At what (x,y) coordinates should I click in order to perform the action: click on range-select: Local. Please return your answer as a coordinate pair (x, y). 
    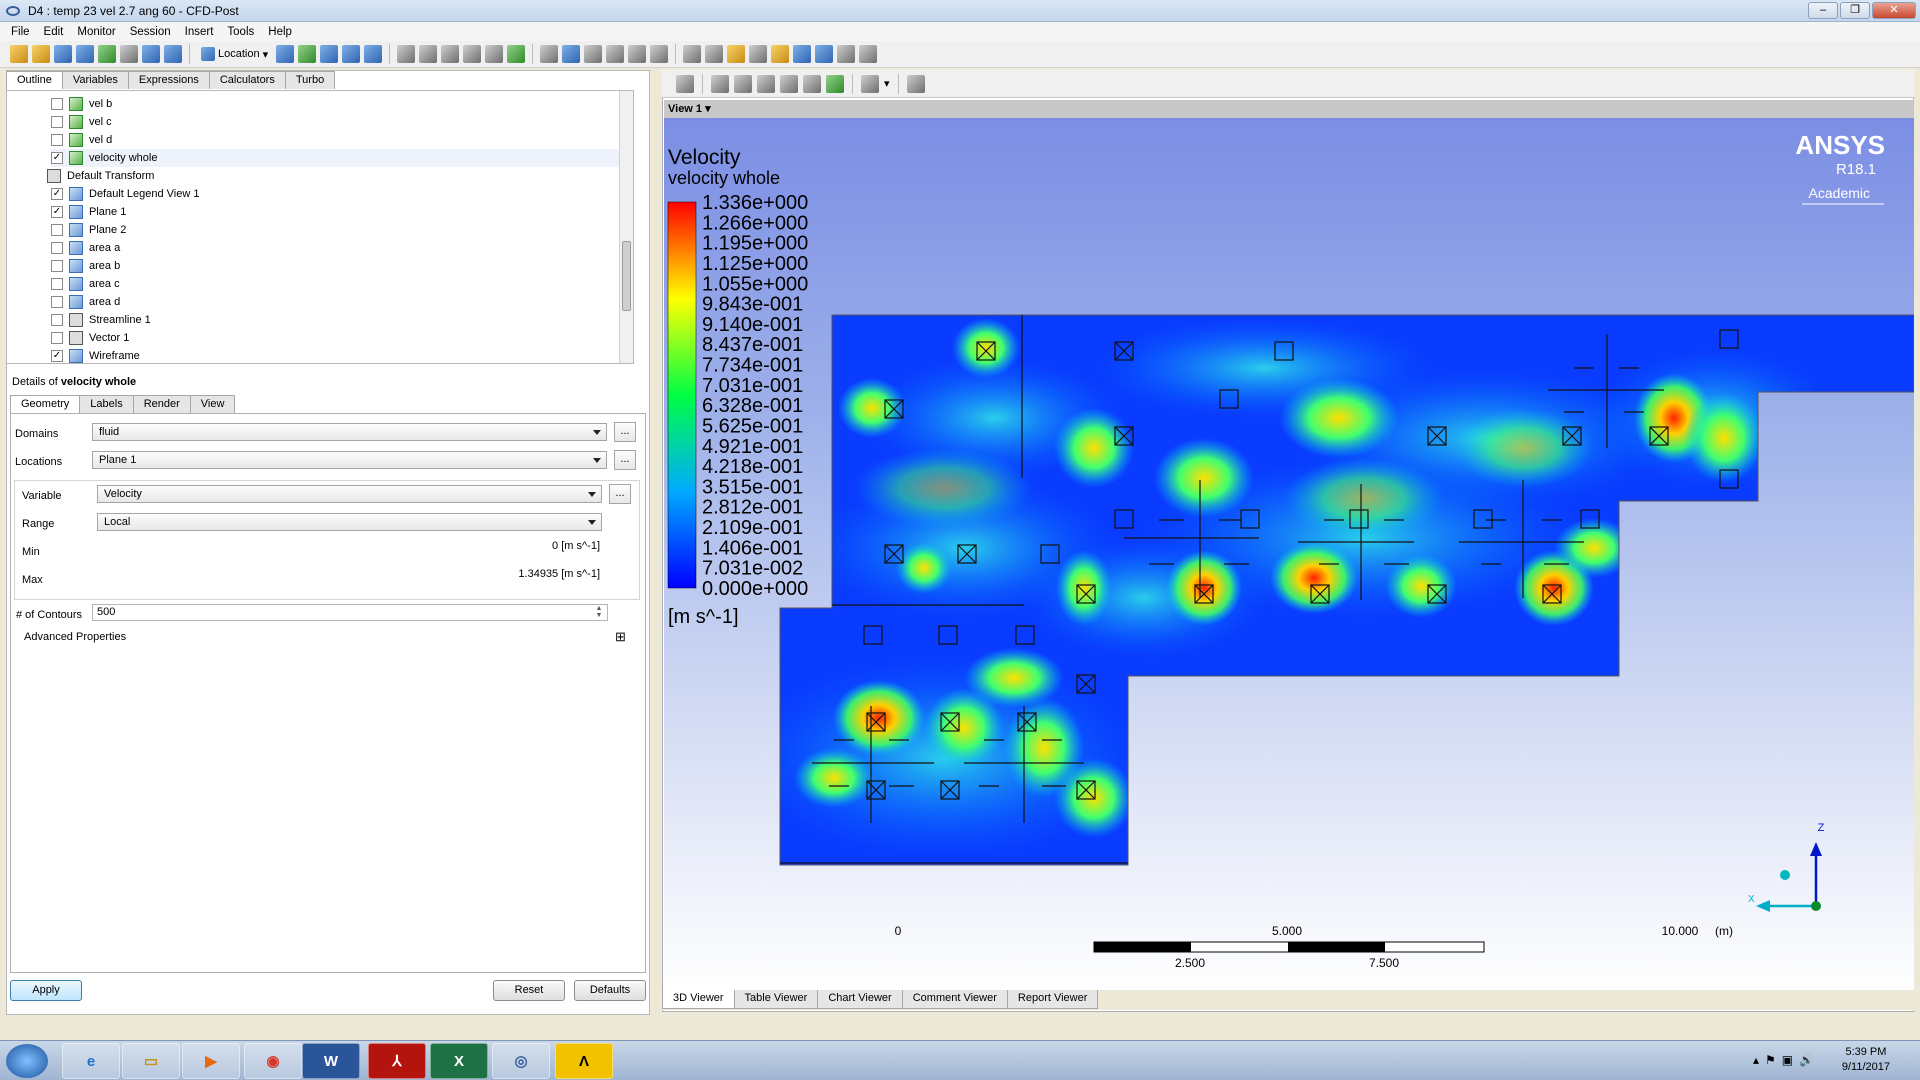
    Looking at the image, I should click on (349, 522).